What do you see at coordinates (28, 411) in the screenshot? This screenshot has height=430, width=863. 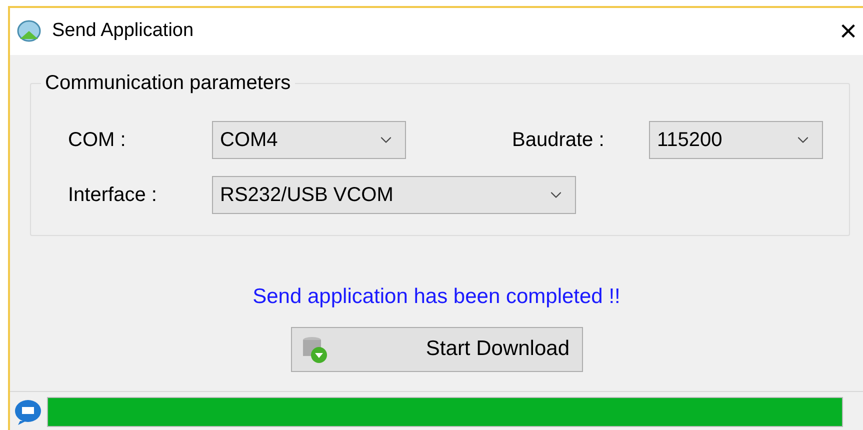 I see `chat-bubble-icon` at bounding box center [28, 411].